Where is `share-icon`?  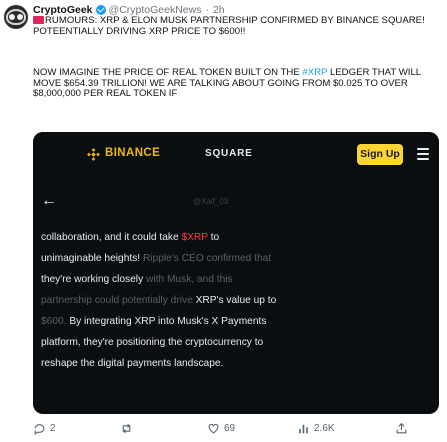 share-icon is located at coordinates (401, 427).